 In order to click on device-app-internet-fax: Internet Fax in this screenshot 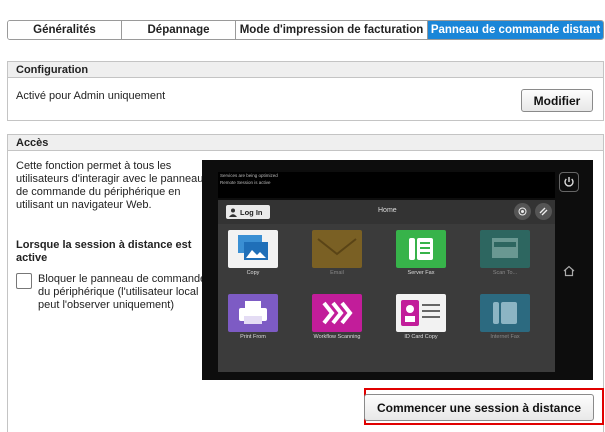, I will do `click(505, 321)`.